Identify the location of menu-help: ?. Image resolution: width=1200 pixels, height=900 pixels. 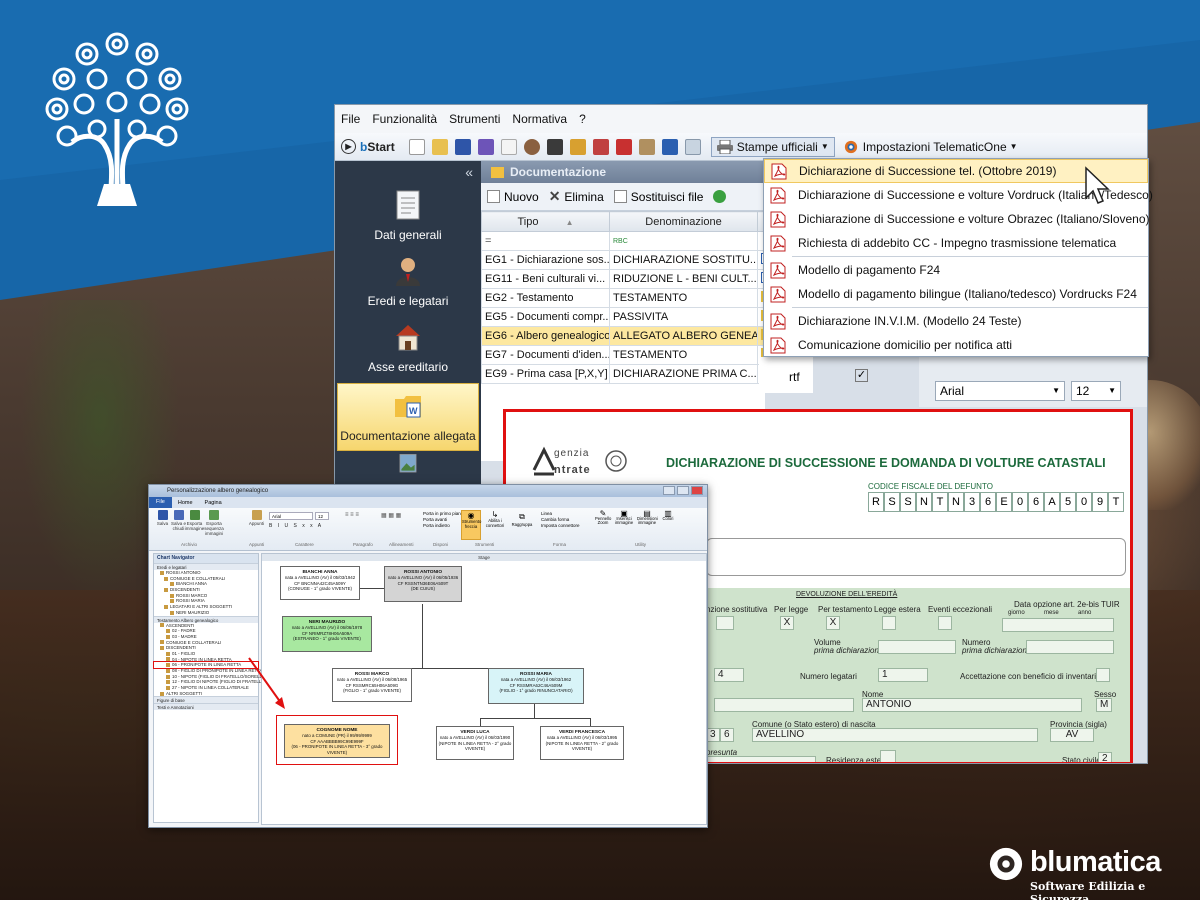
(582, 119).